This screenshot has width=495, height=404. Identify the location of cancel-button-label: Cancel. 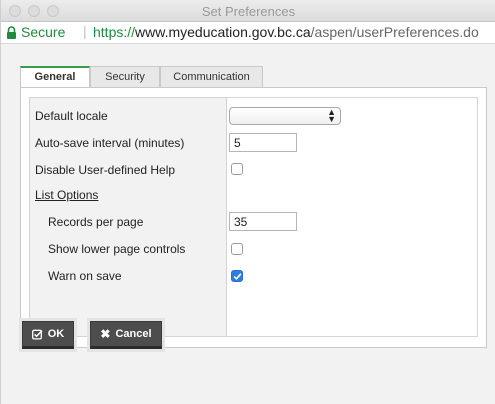
(133, 334).